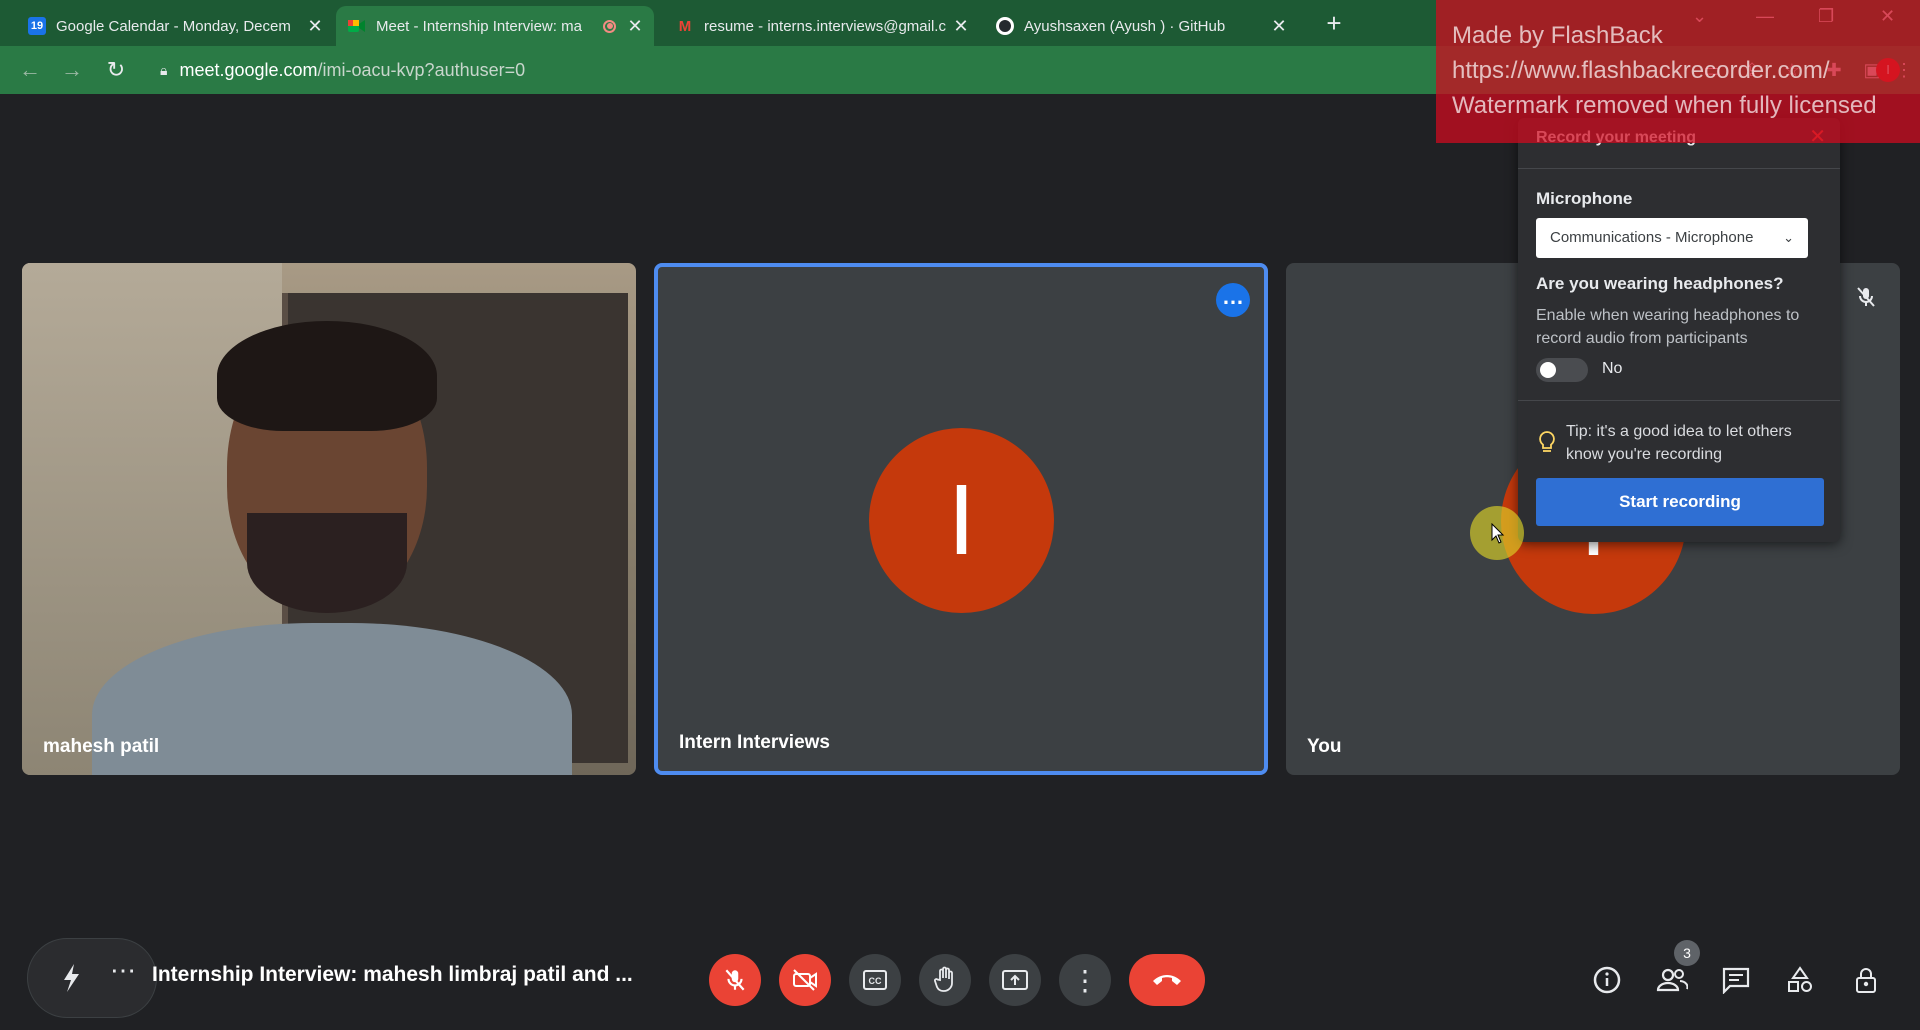 Image resolution: width=1920 pixels, height=1030 pixels. I want to click on mic-muted-icon, so click(1866, 297).